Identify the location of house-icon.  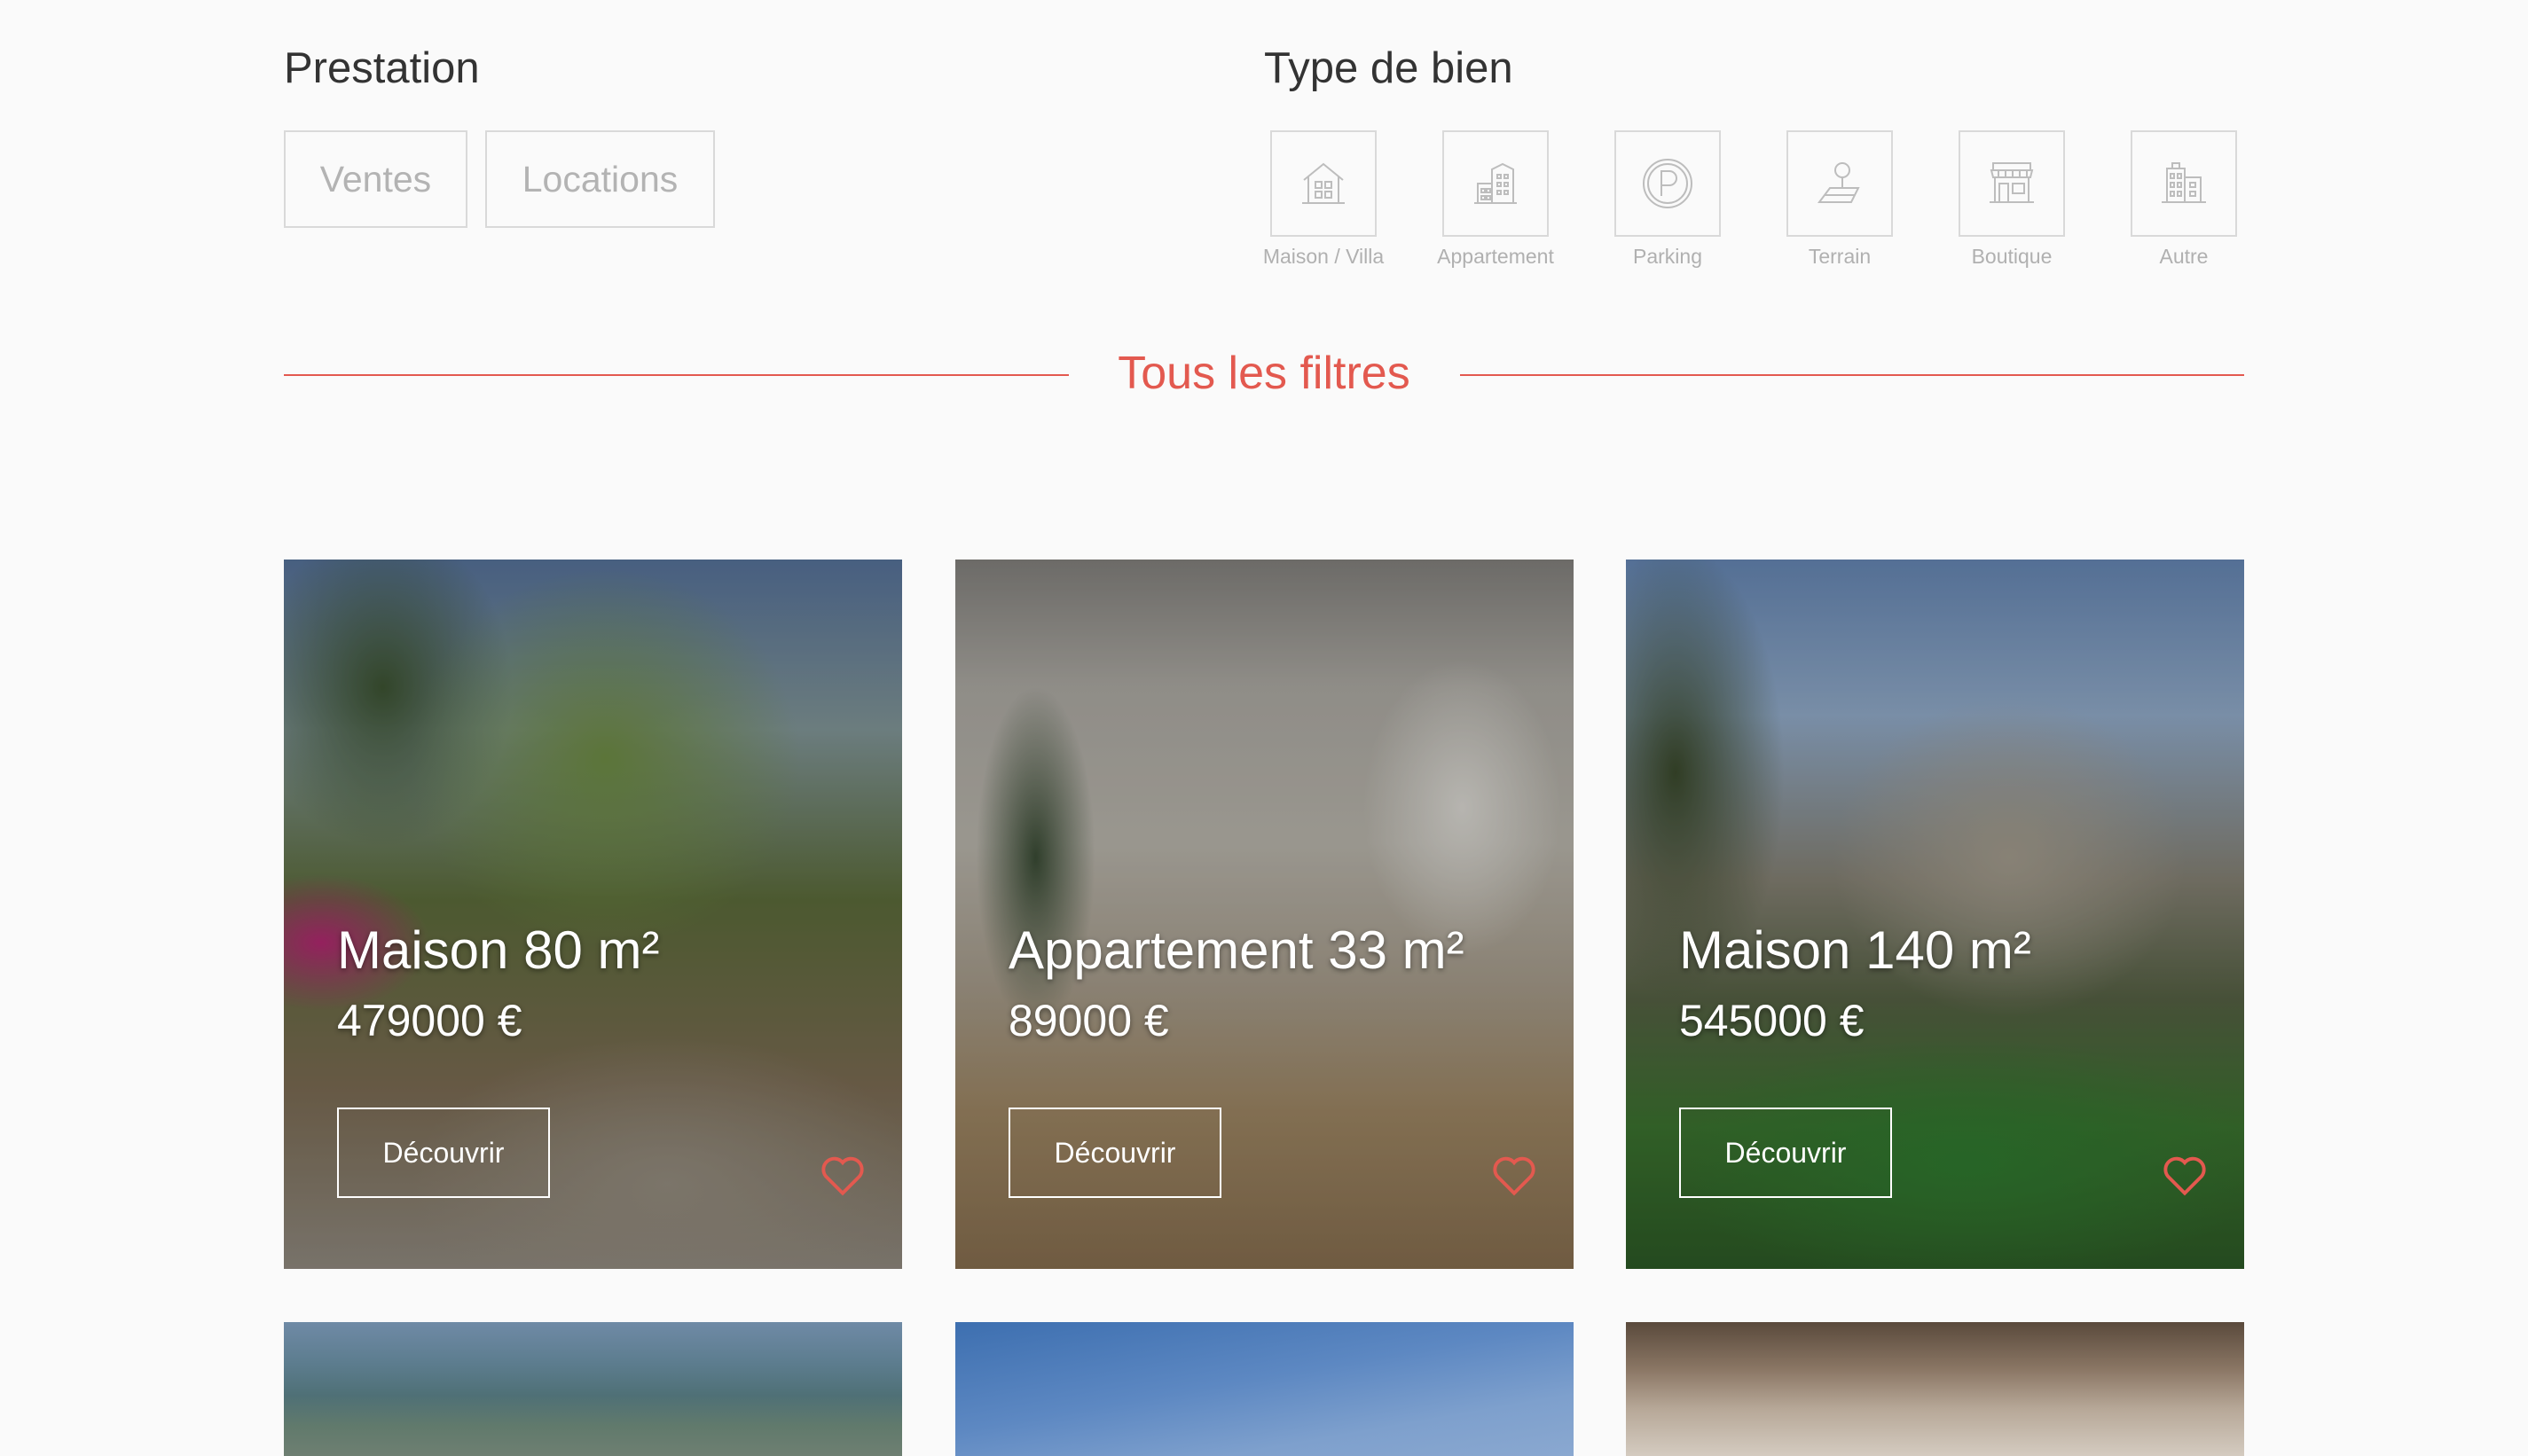
(1323, 183).